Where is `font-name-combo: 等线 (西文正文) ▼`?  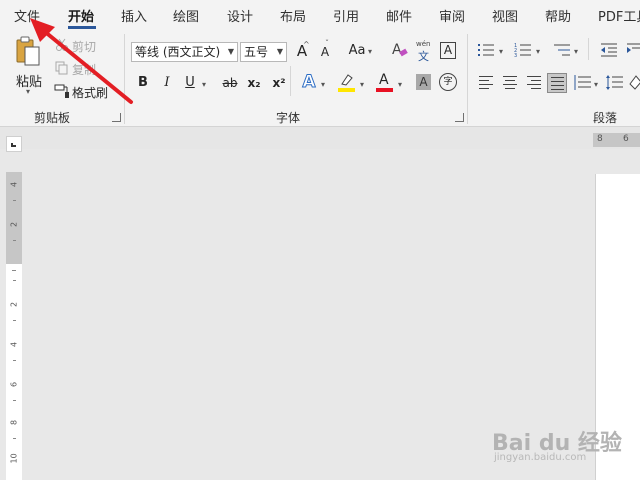
font-name-combo: 等线 (西文正文) ▼ is located at coordinates (184, 52).